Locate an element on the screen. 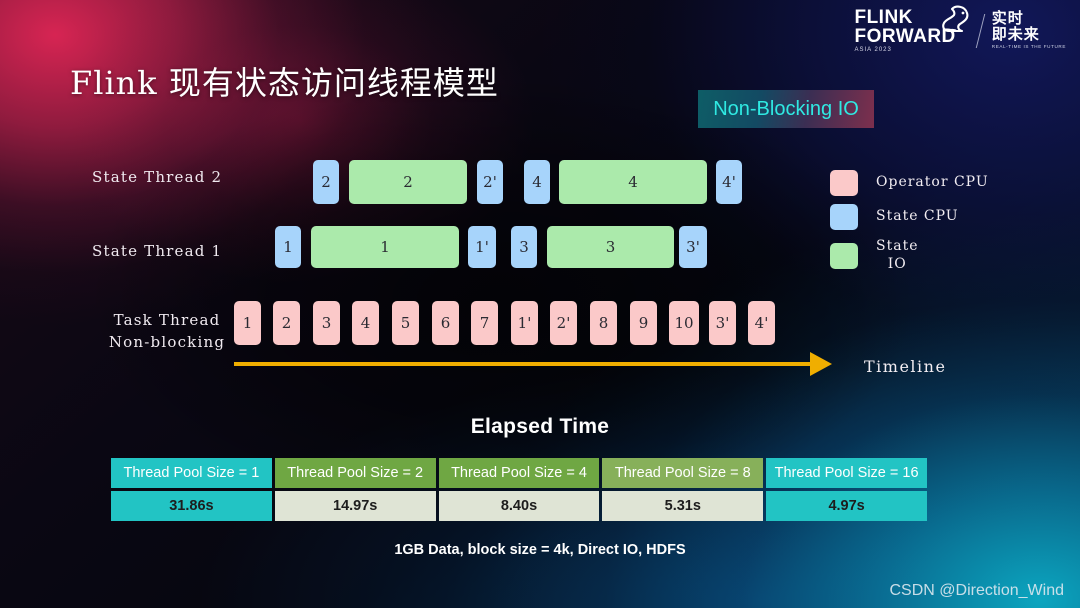  table-header-cell: Thread Pool Size = 4 is located at coordinates (519, 473).